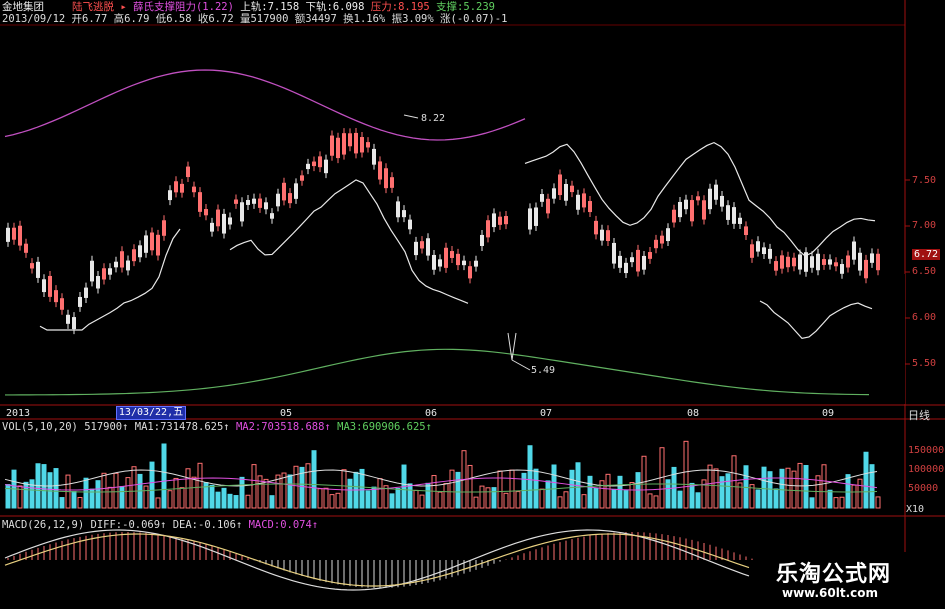  What do you see at coordinates (23, 7) in the screenshot?
I see `stock-name: 金地集团` at bounding box center [23, 7].